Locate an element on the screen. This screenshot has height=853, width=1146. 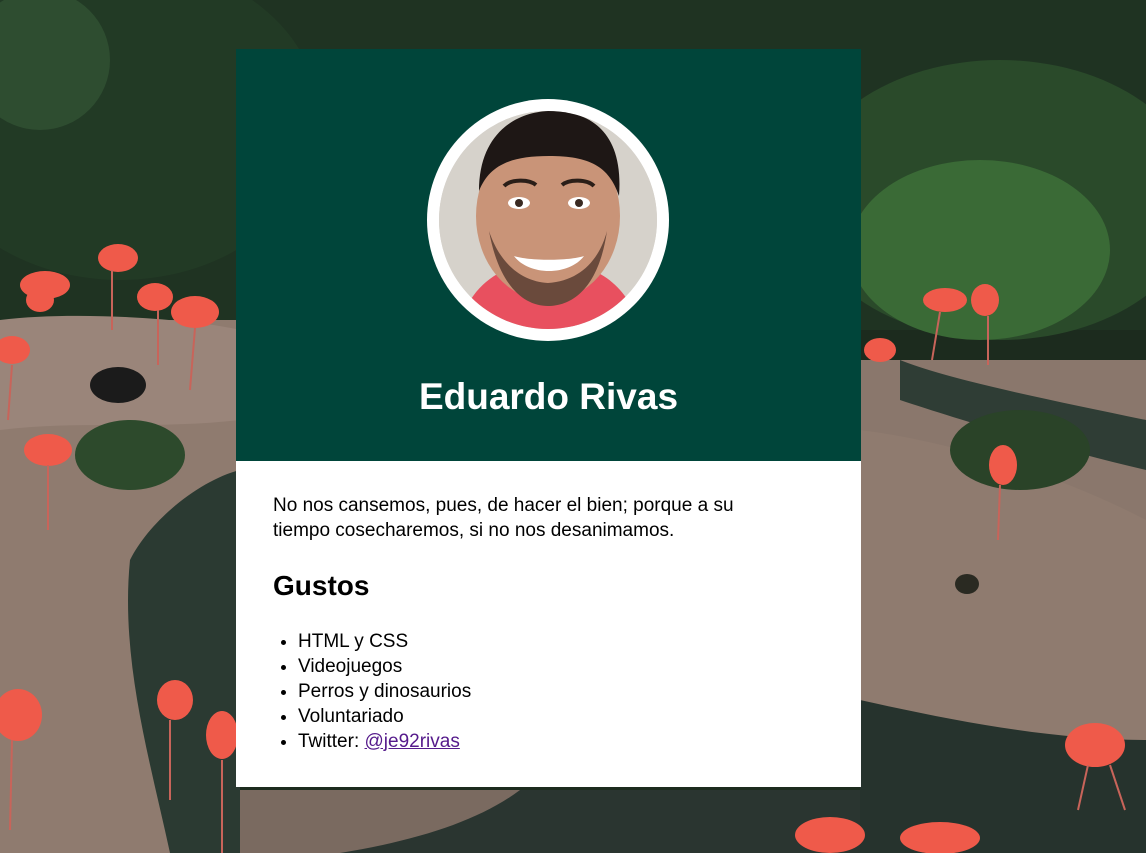
avatar-photo is located at coordinates (548, 220).